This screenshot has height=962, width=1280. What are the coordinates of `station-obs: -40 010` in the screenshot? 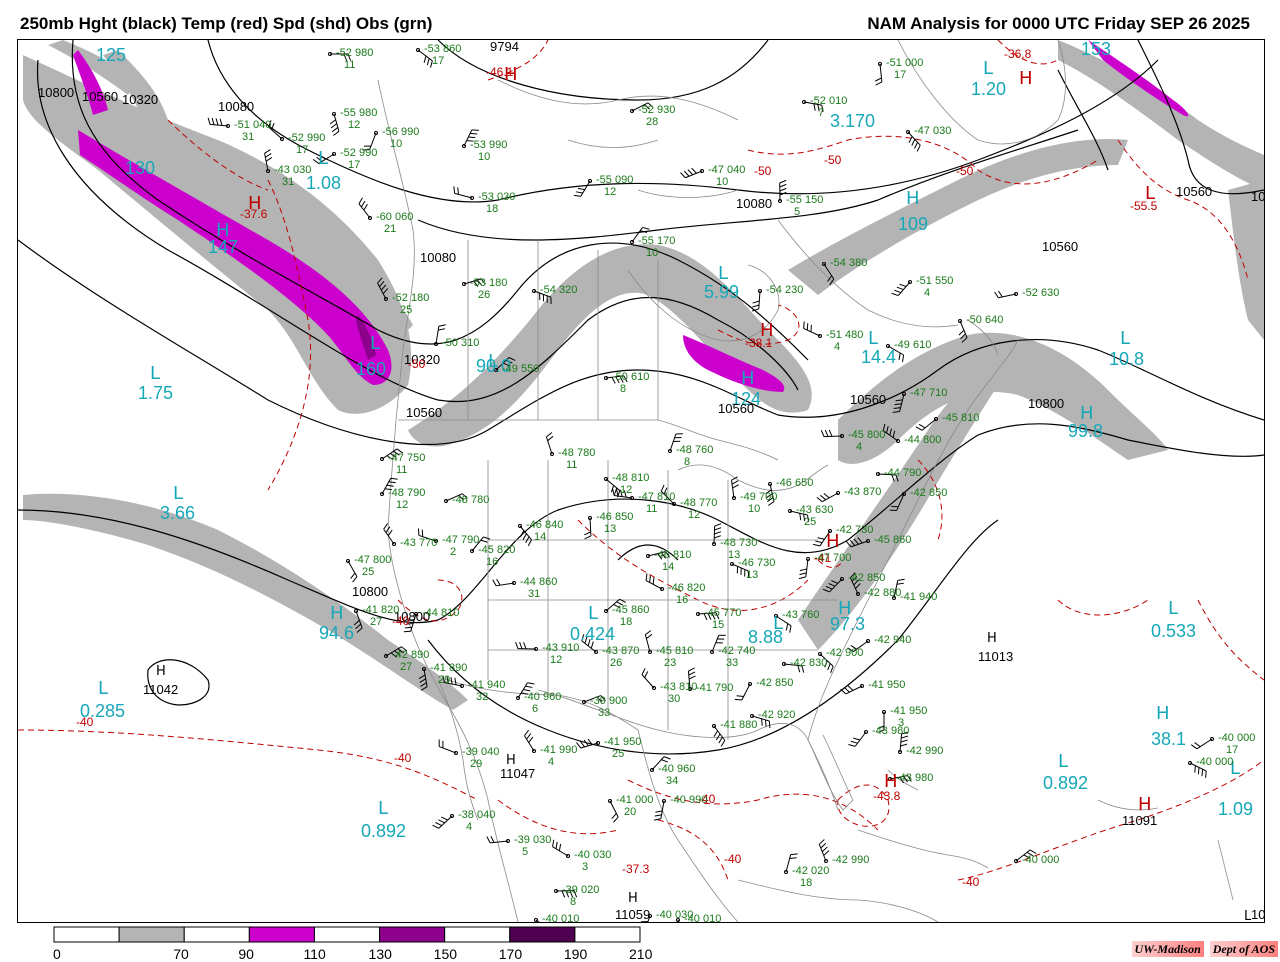 It's located at (560, 918).